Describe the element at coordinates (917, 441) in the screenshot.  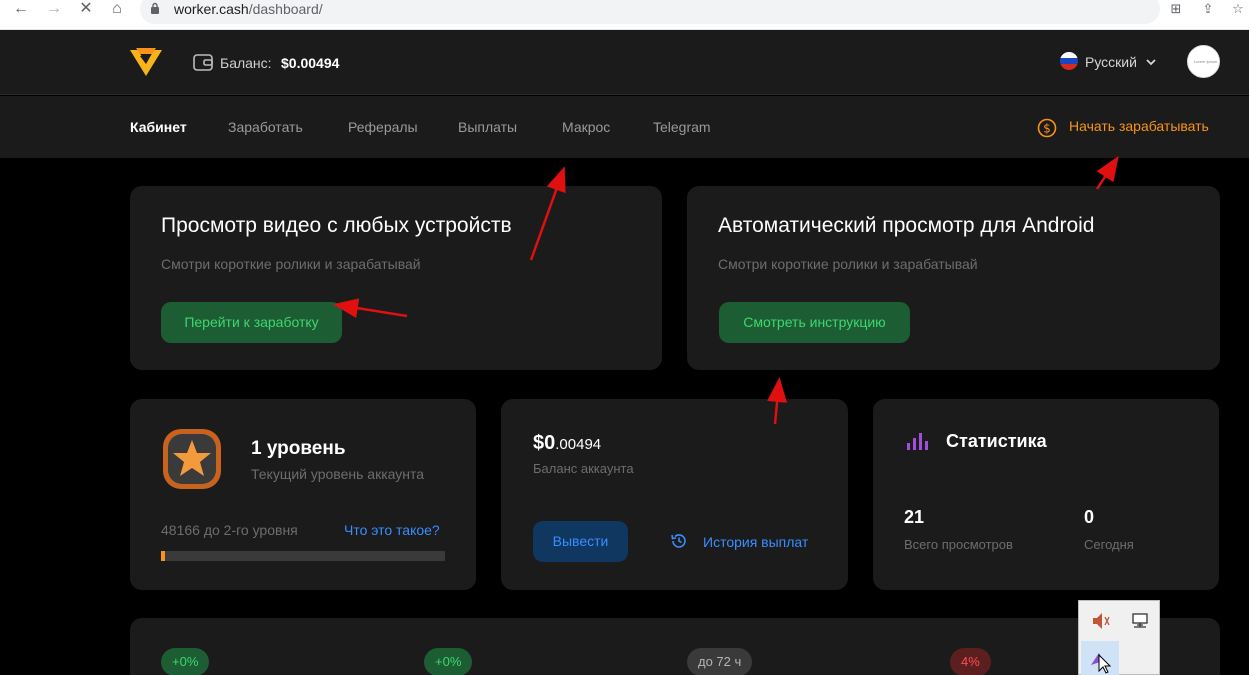
I see `bar-chart-icon` at that location.